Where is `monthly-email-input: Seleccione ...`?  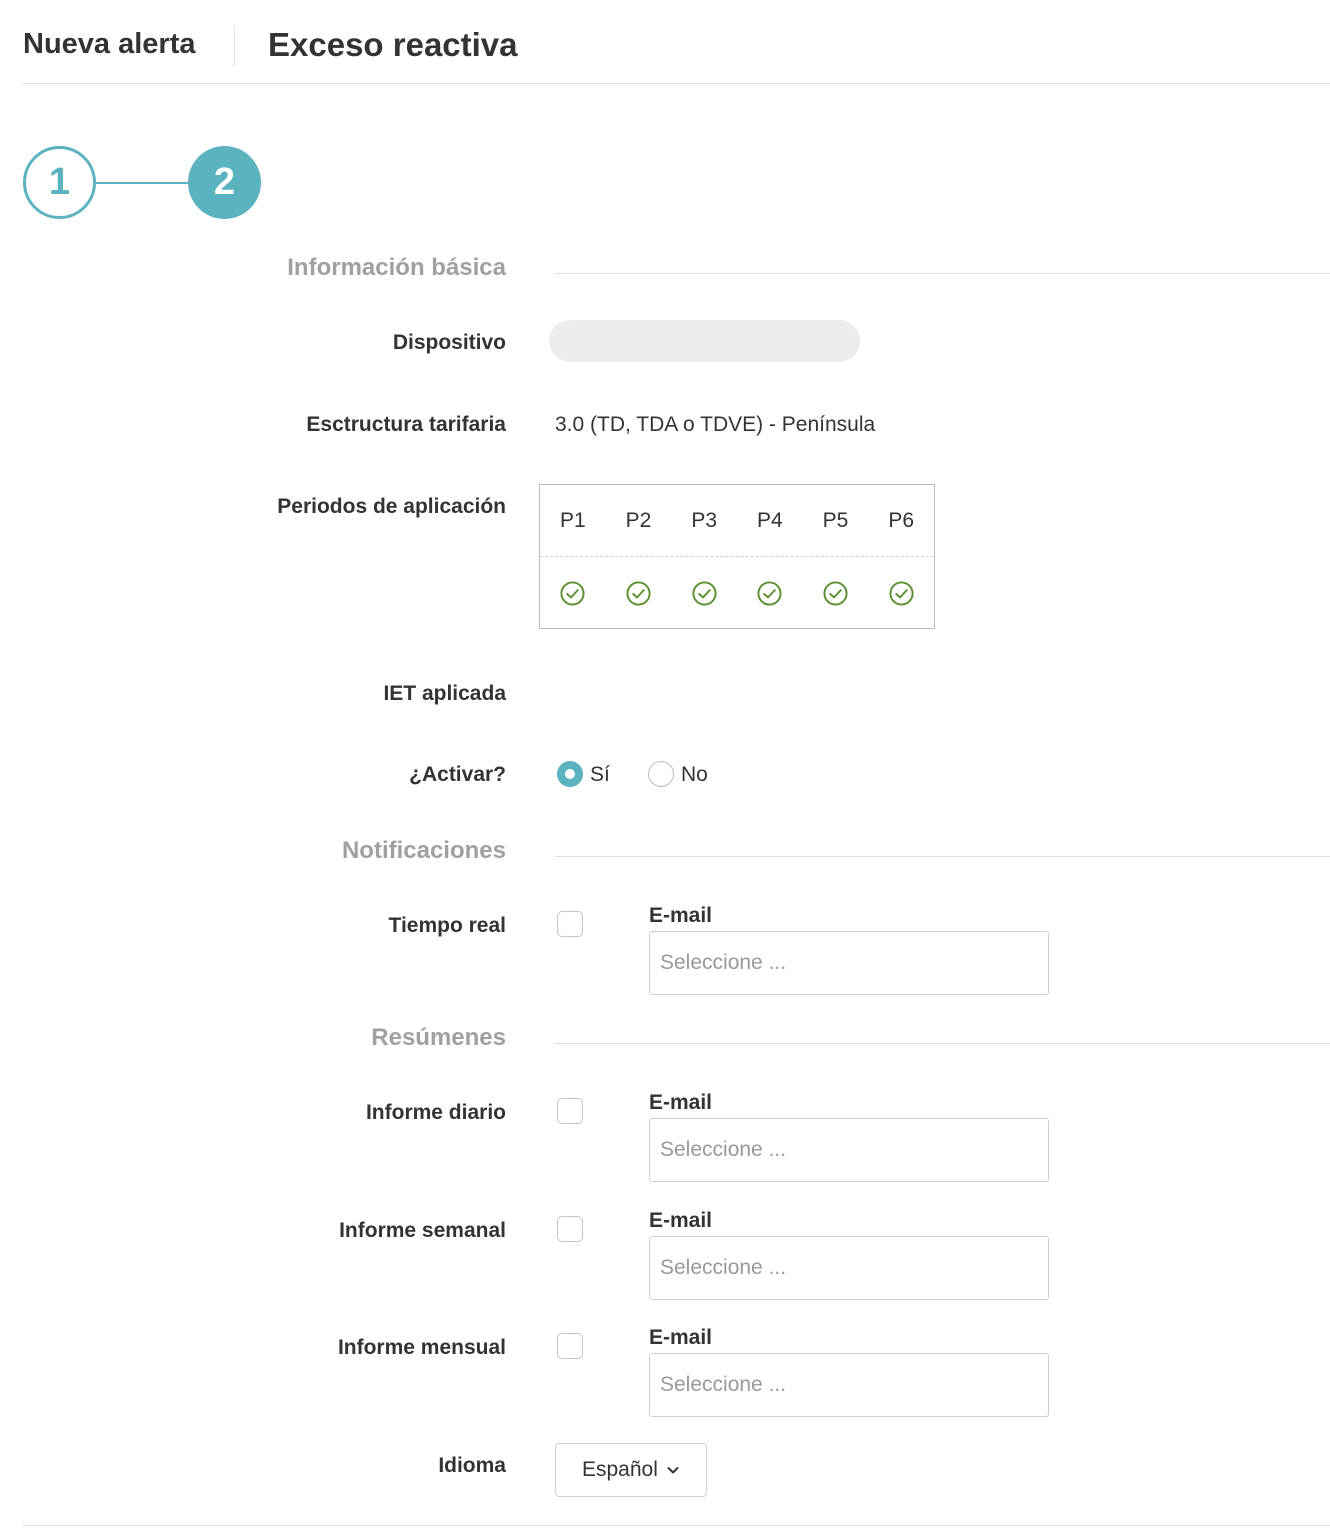 monthly-email-input: Seleccione ... is located at coordinates (849, 1385).